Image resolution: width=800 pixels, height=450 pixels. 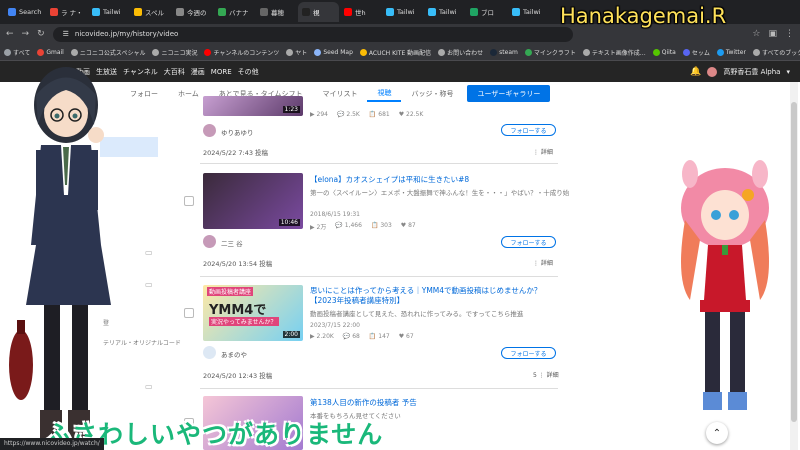 What do you see at coordinates (504, 52) in the screenshot?
I see `bookmark-item: steam` at bounding box center [504, 52].